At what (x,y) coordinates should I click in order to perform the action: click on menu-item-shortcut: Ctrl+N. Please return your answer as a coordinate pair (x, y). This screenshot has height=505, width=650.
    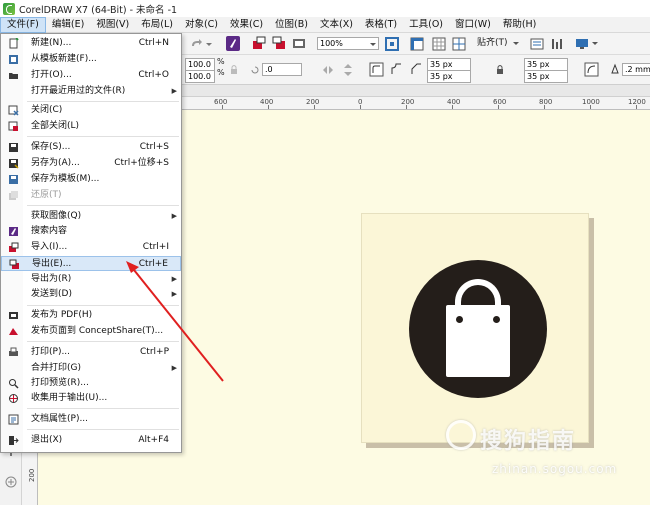
    Looking at the image, I should click on (153, 43).